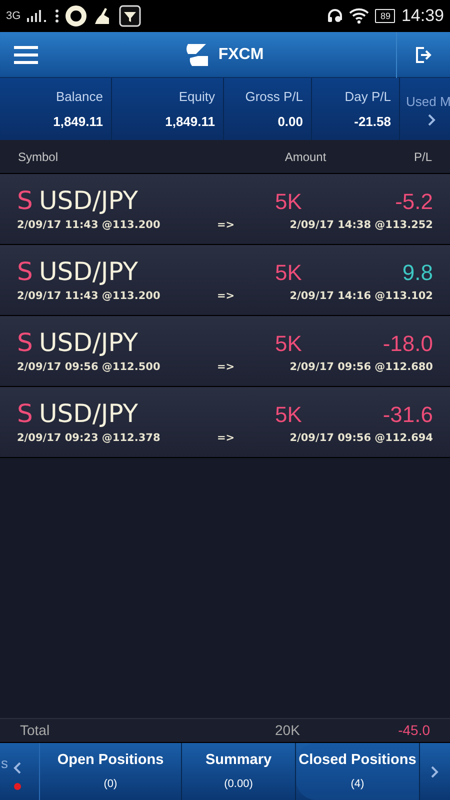 The image size is (450, 800). I want to click on wifi-icon, so click(359, 16).